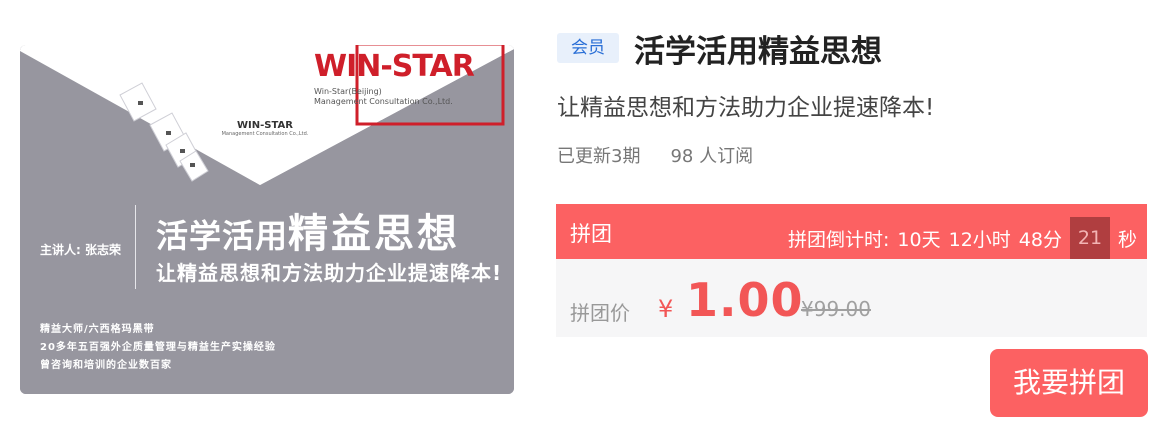  What do you see at coordinates (746, 108) in the screenshot?
I see `course-subtitle: 让精益思想和方法助力企业提速降本!` at bounding box center [746, 108].